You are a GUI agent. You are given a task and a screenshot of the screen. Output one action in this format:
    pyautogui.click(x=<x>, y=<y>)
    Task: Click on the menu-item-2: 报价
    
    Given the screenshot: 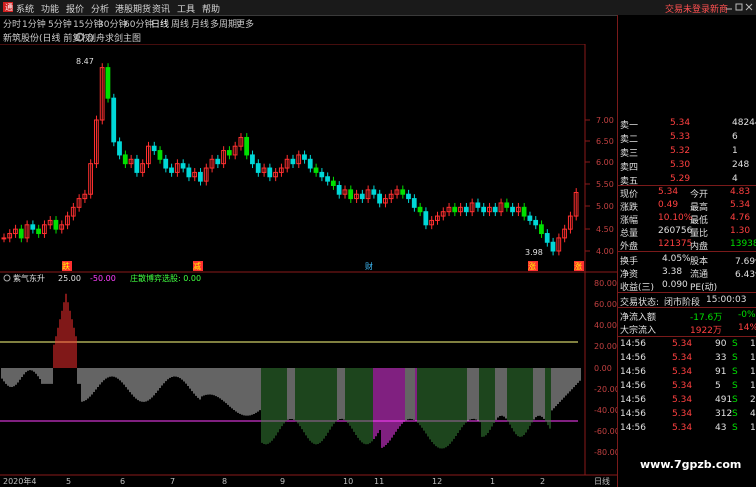 What is the action you would take?
    pyautogui.click(x=75, y=8)
    